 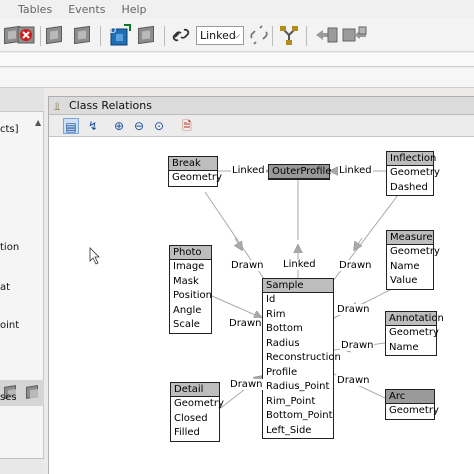 What do you see at coordinates (237, 9) in the screenshot?
I see `menu-bar: Tables Events Help` at bounding box center [237, 9].